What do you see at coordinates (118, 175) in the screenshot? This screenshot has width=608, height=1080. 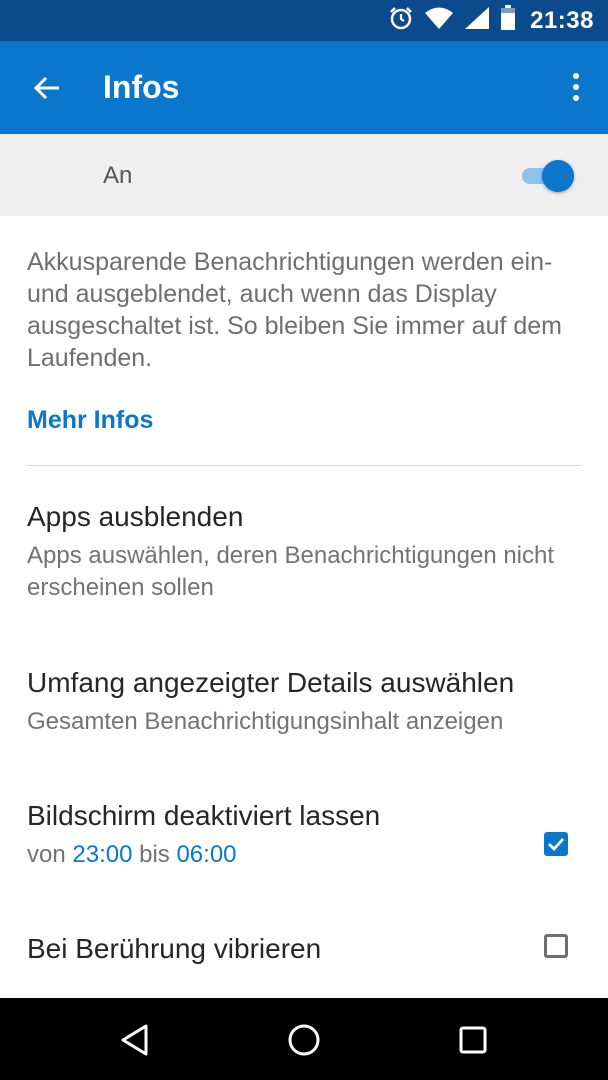 I see `master-switch-label: An` at bounding box center [118, 175].